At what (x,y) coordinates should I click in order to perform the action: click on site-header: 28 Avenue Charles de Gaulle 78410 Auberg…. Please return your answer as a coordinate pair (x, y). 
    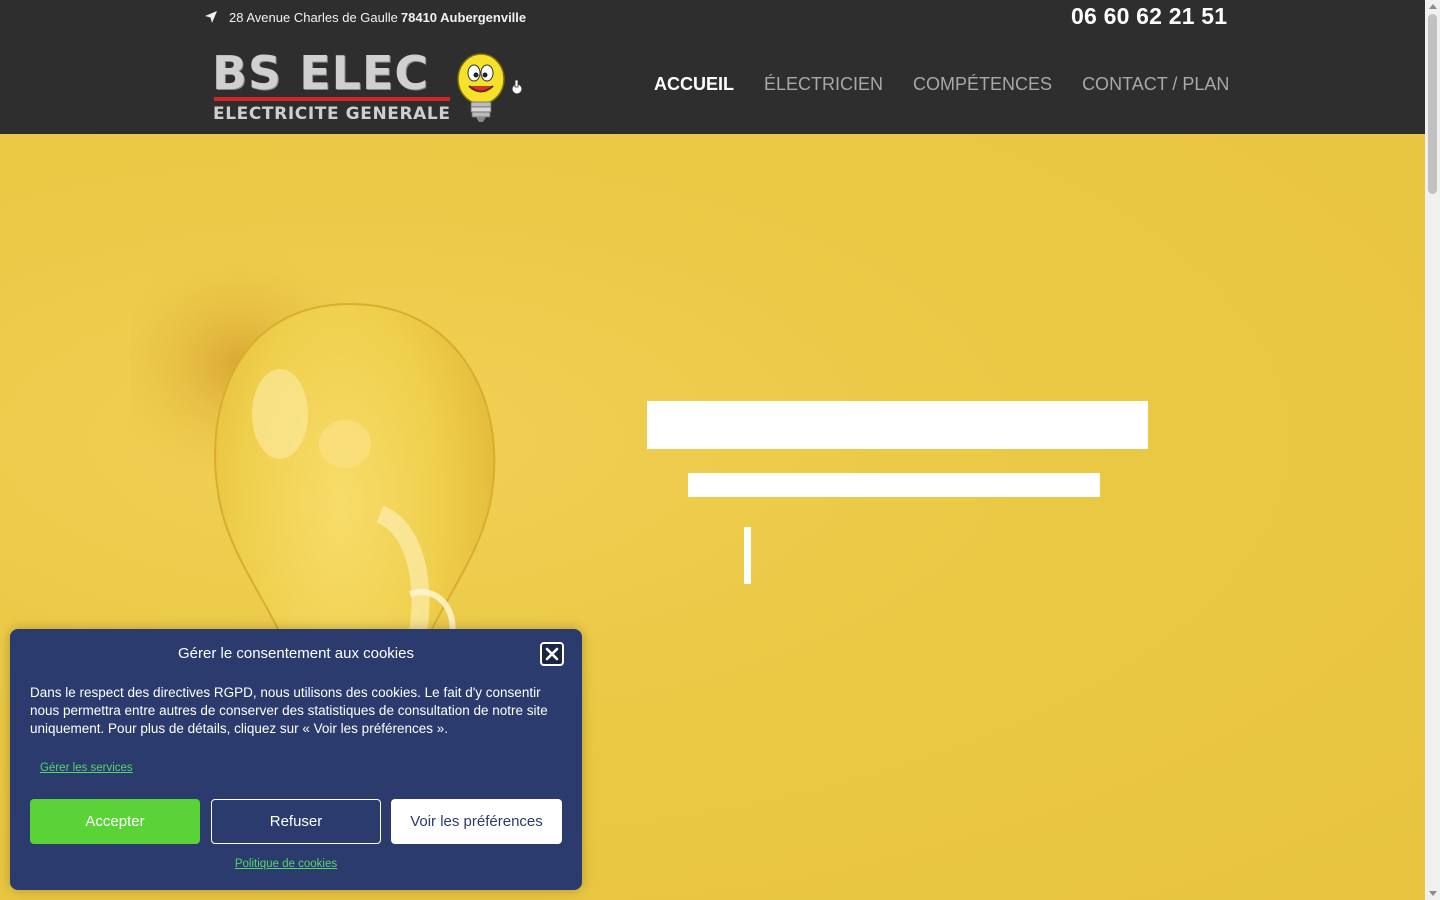
    Looking at the image, I should click on (712, 67).